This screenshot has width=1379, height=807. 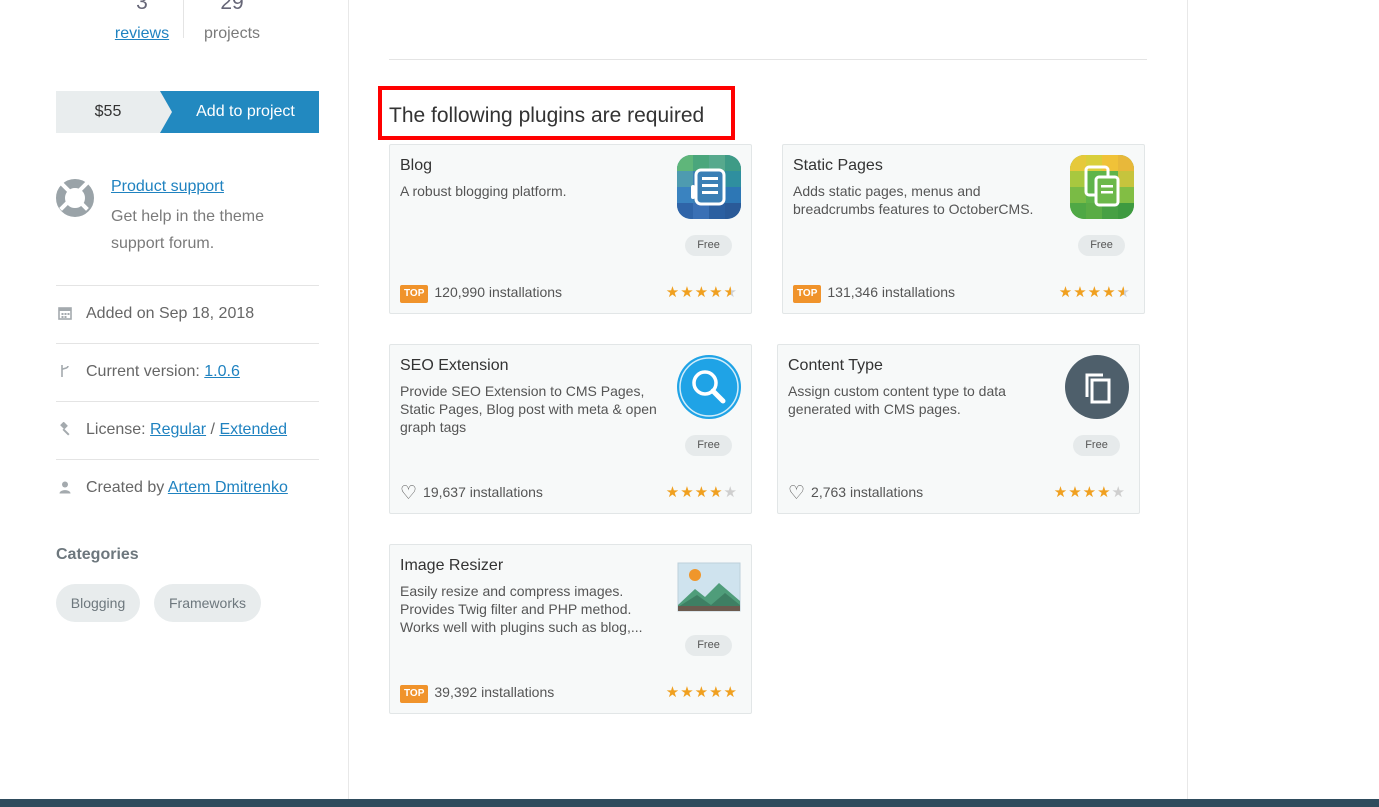 I want to click on support-description: Get help in the theme support forum., so click(x=187, y=230).